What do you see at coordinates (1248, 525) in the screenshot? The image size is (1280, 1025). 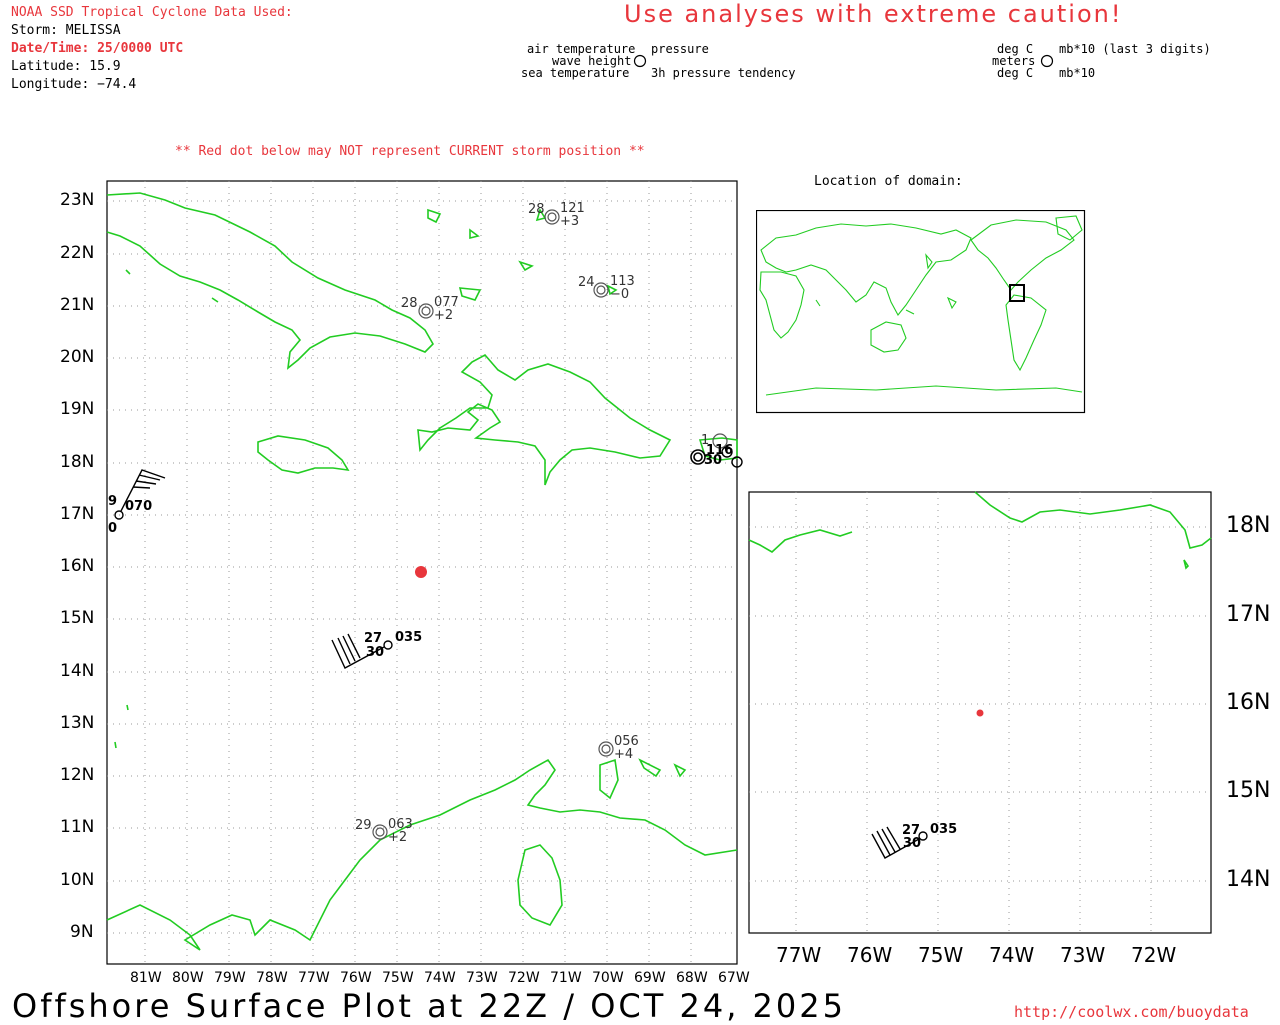 I see `zoom-y-tick: 18N` at bounding box center [1248, 525].